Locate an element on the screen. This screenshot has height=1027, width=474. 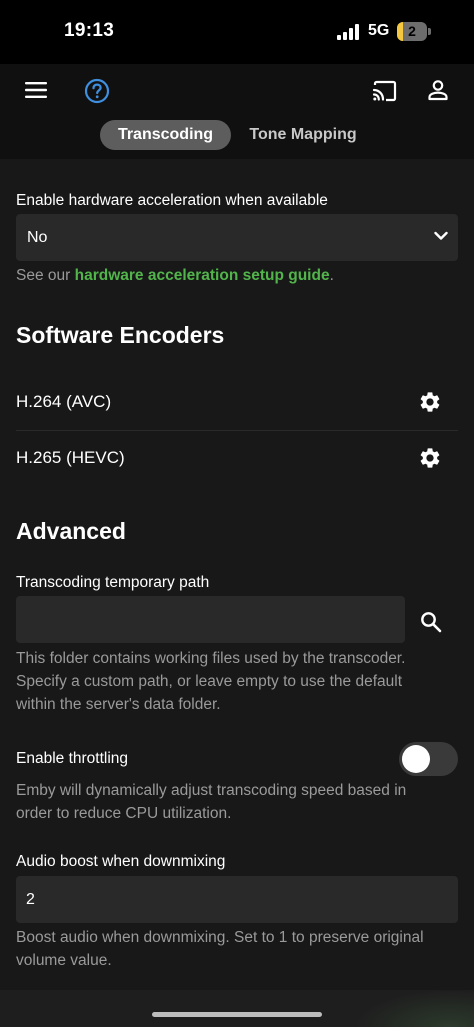
browse-path-button is located at coordinates (431, 622).